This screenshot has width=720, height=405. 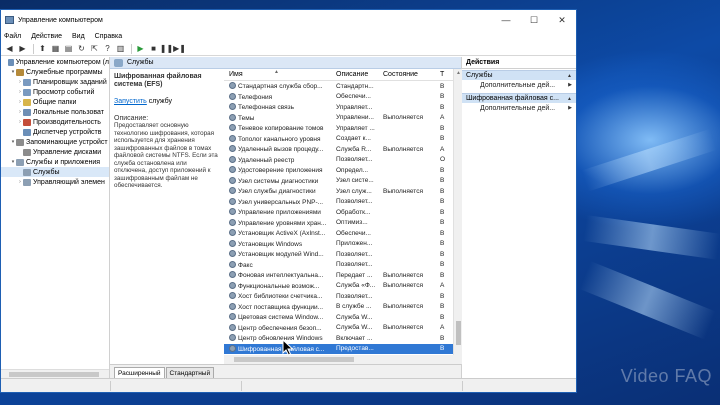 I want to click on tree-scroll-thumb, so click(x=54, y=374).